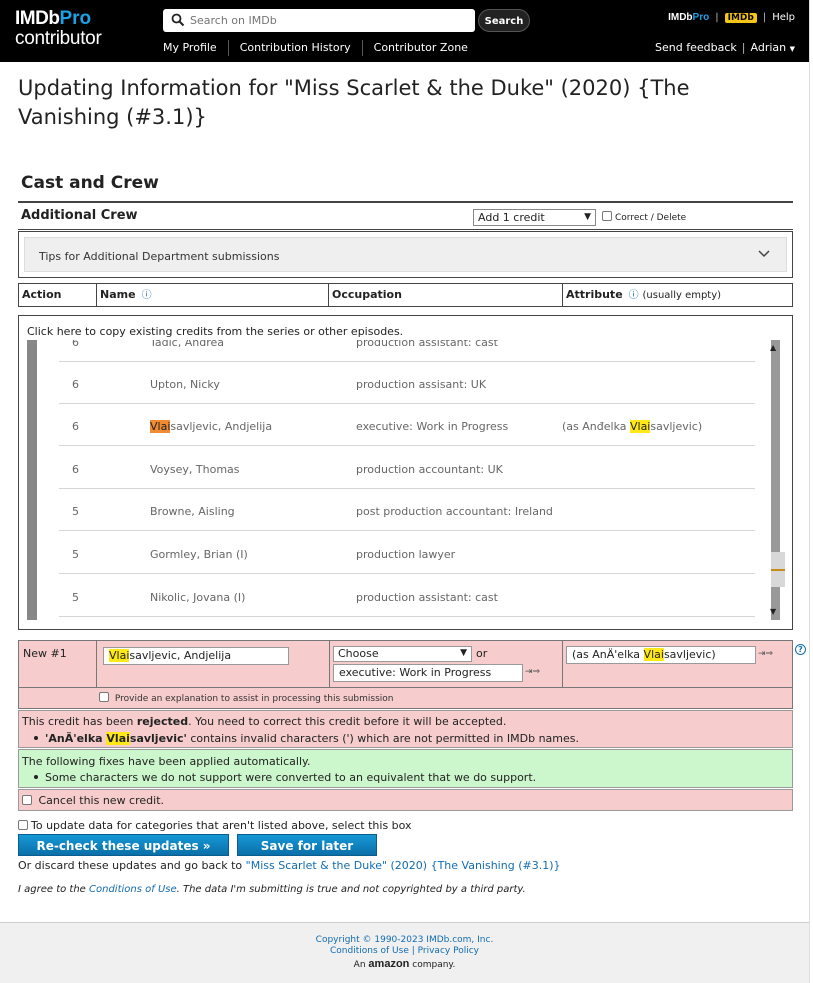 The height and width of the screenshot is (983, 813). What do you see at coordinates (482, 653) in the screenshot?
I see `or-label: or` at bounding box center [482, 653].